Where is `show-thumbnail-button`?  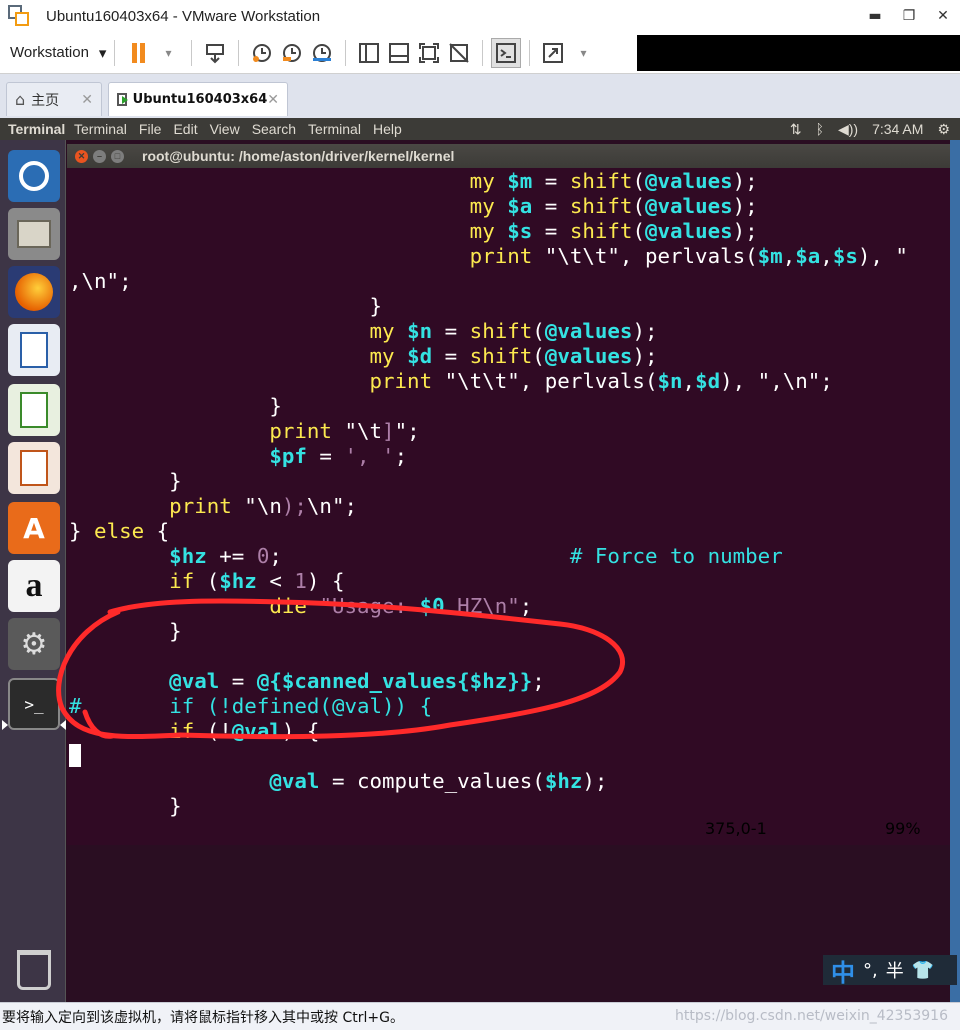 show-thumbnail-button is located at coordinates (399, 53).